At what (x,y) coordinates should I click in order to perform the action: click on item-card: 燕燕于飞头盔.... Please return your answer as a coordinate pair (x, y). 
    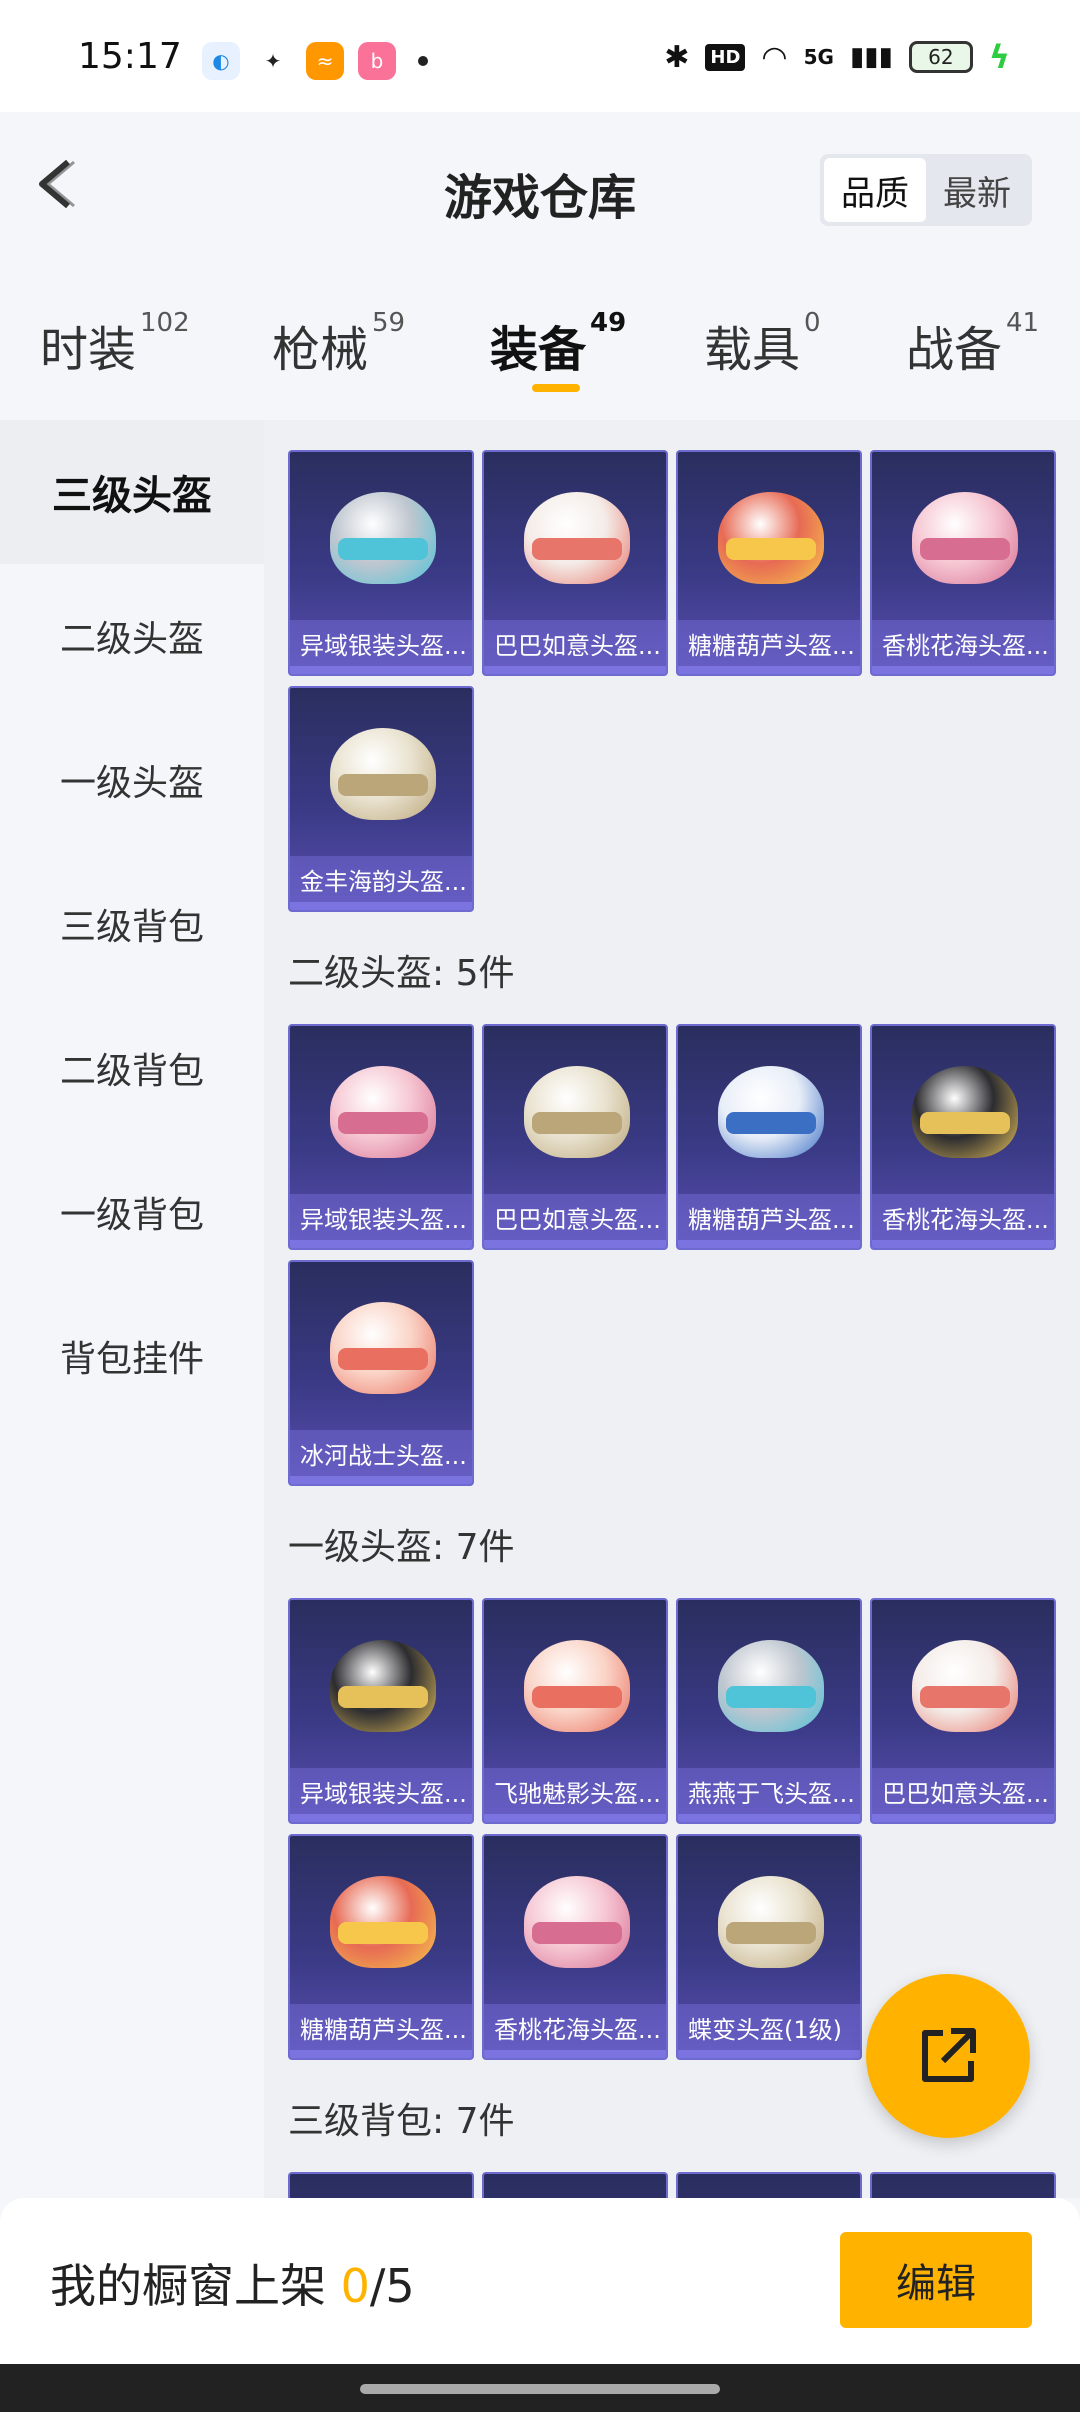
    Looking at the image, I should click on (769, 1711).